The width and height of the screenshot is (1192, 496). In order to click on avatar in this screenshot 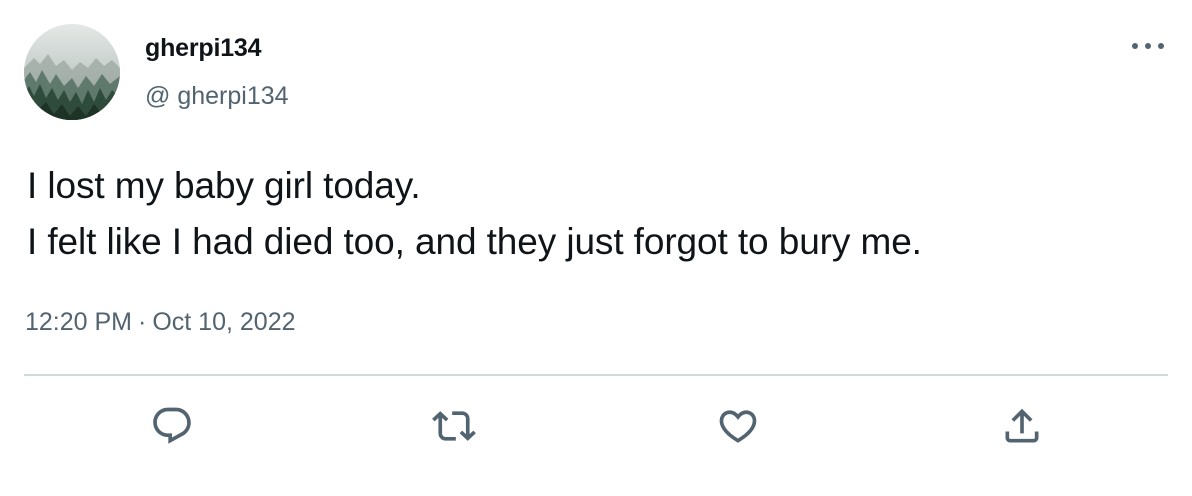, I will do `click(72, 72)`.